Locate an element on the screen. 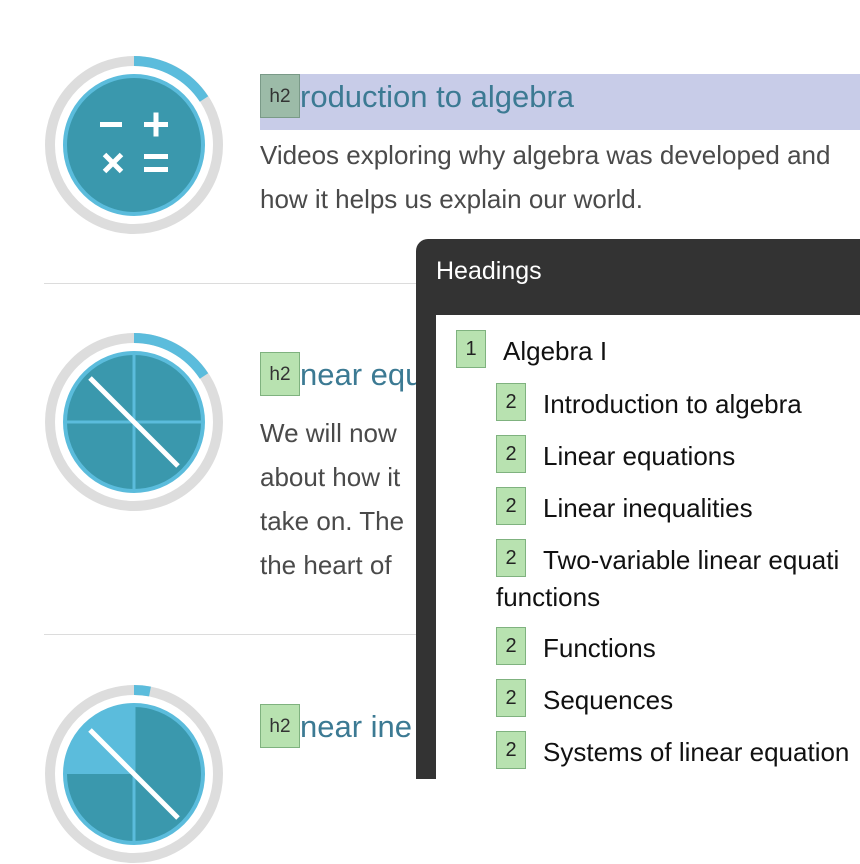 This screenshot has height=864, width=860. headings-list-item-label: Functions is located at coordinates (599, 648).